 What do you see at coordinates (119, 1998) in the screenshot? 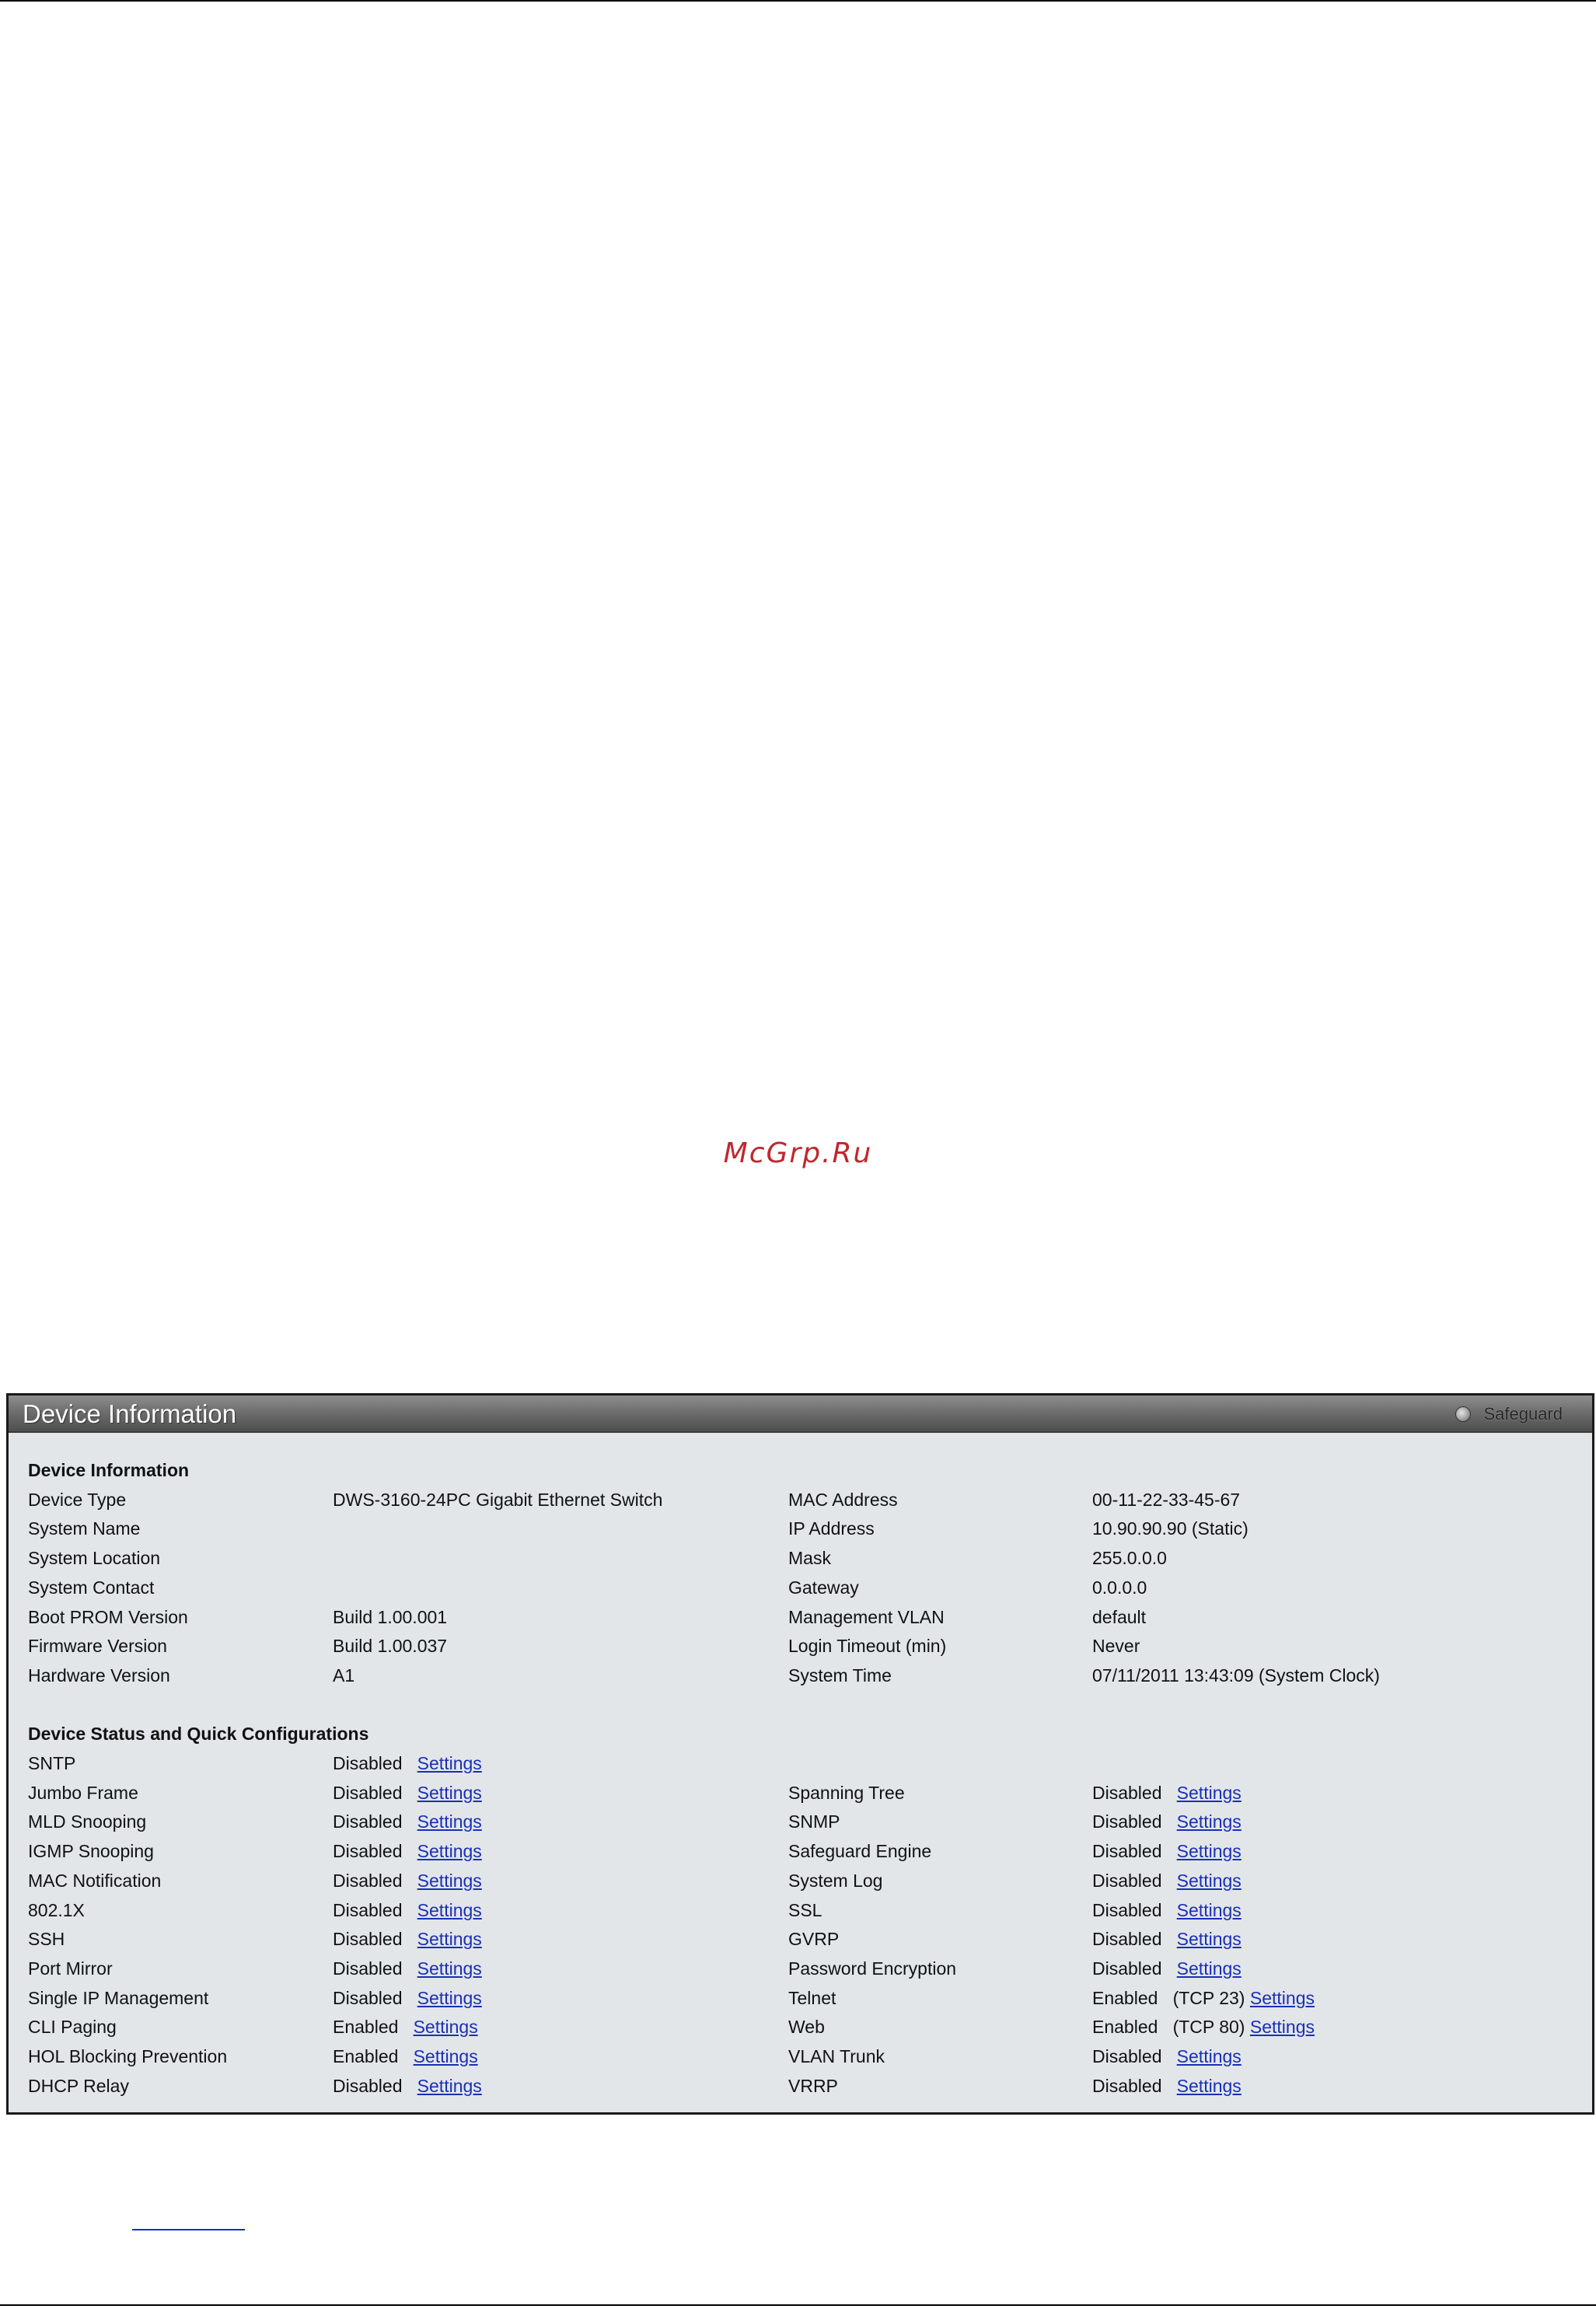
I see `status-label: Single IP Management` at bounding box center [119, 1998].